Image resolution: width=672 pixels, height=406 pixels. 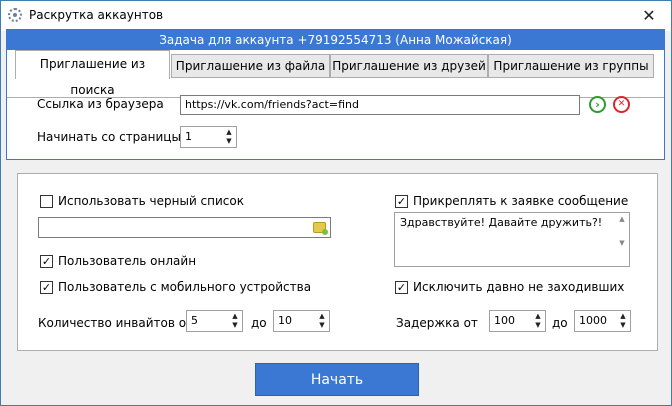 What do you see at coordinates (401, 287) in the screenshot?
I see `exclude-inactive-checkbox: ✓` at bounding box center [401, 287].